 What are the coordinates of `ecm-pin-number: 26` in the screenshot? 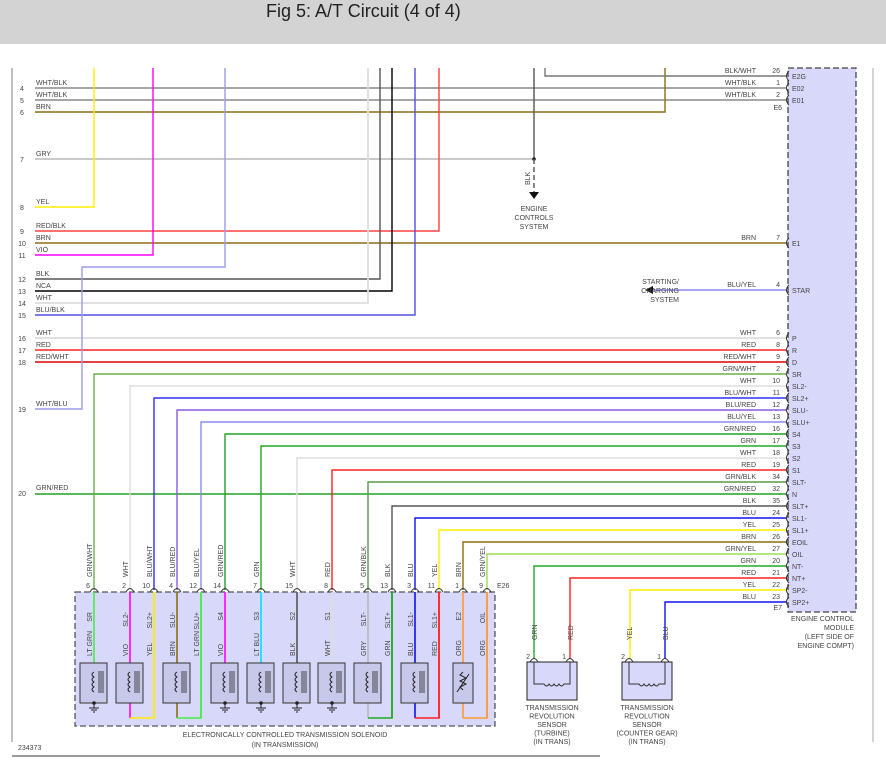 It's located at (776, 71).